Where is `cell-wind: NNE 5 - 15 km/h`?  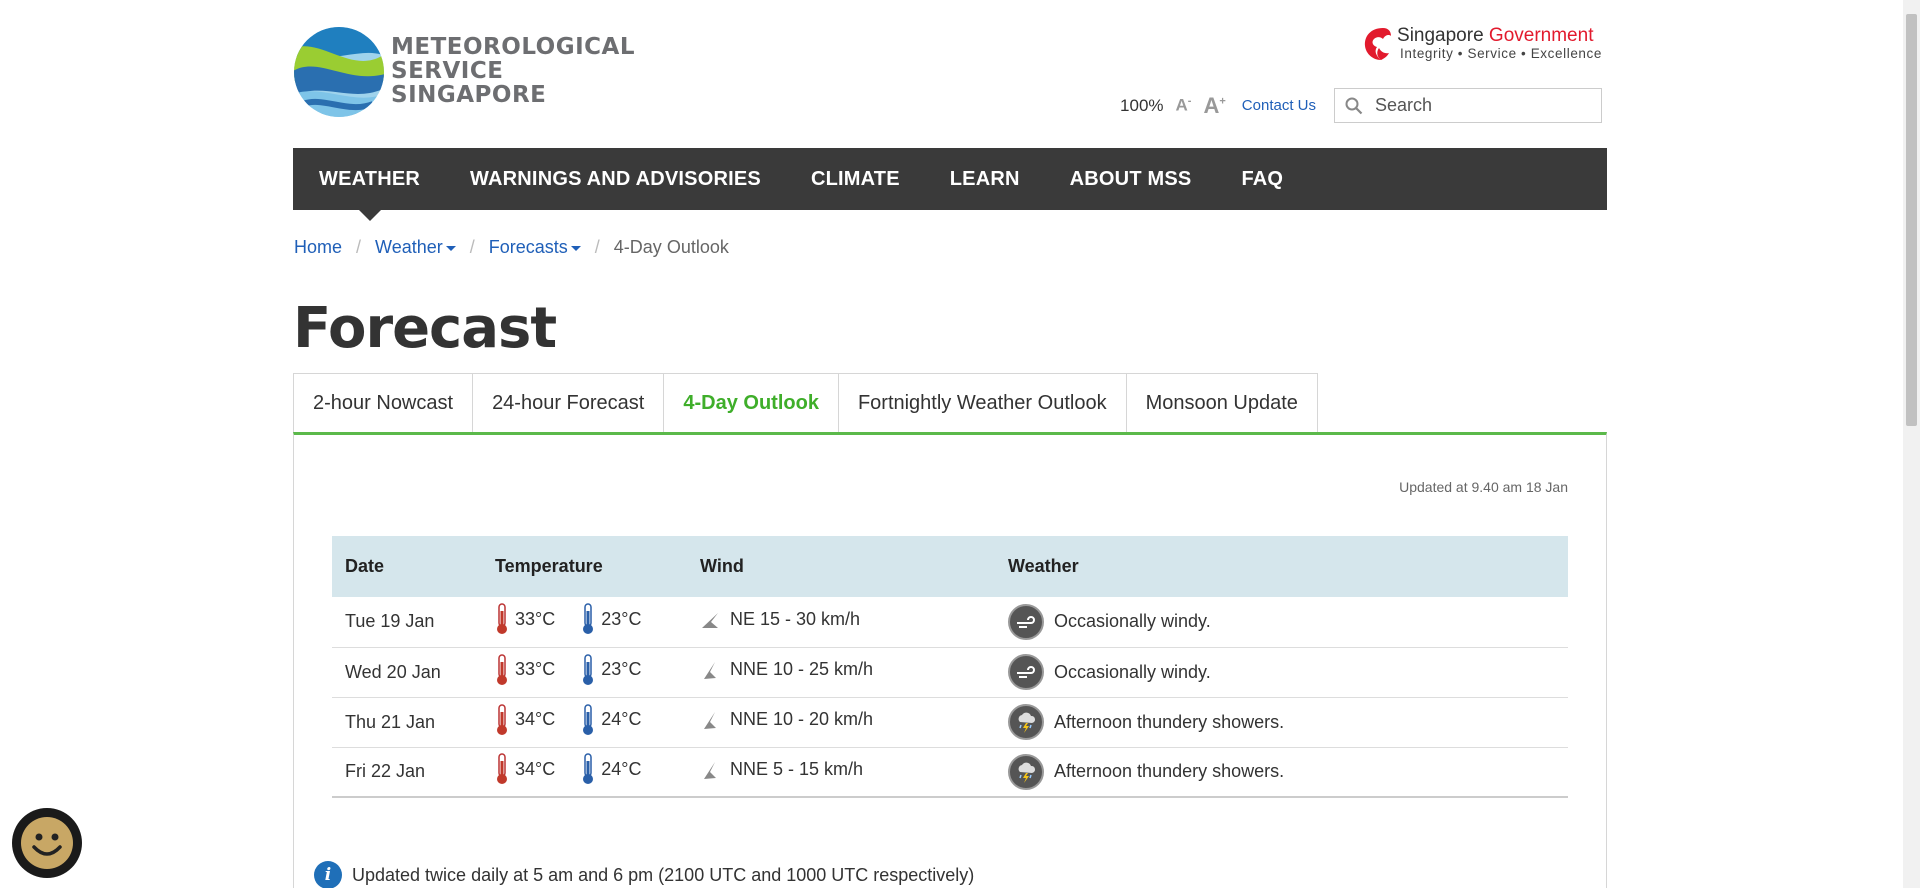
cell-wind: NNE 5 - 15 km/h is located at coordinates (841, 772).